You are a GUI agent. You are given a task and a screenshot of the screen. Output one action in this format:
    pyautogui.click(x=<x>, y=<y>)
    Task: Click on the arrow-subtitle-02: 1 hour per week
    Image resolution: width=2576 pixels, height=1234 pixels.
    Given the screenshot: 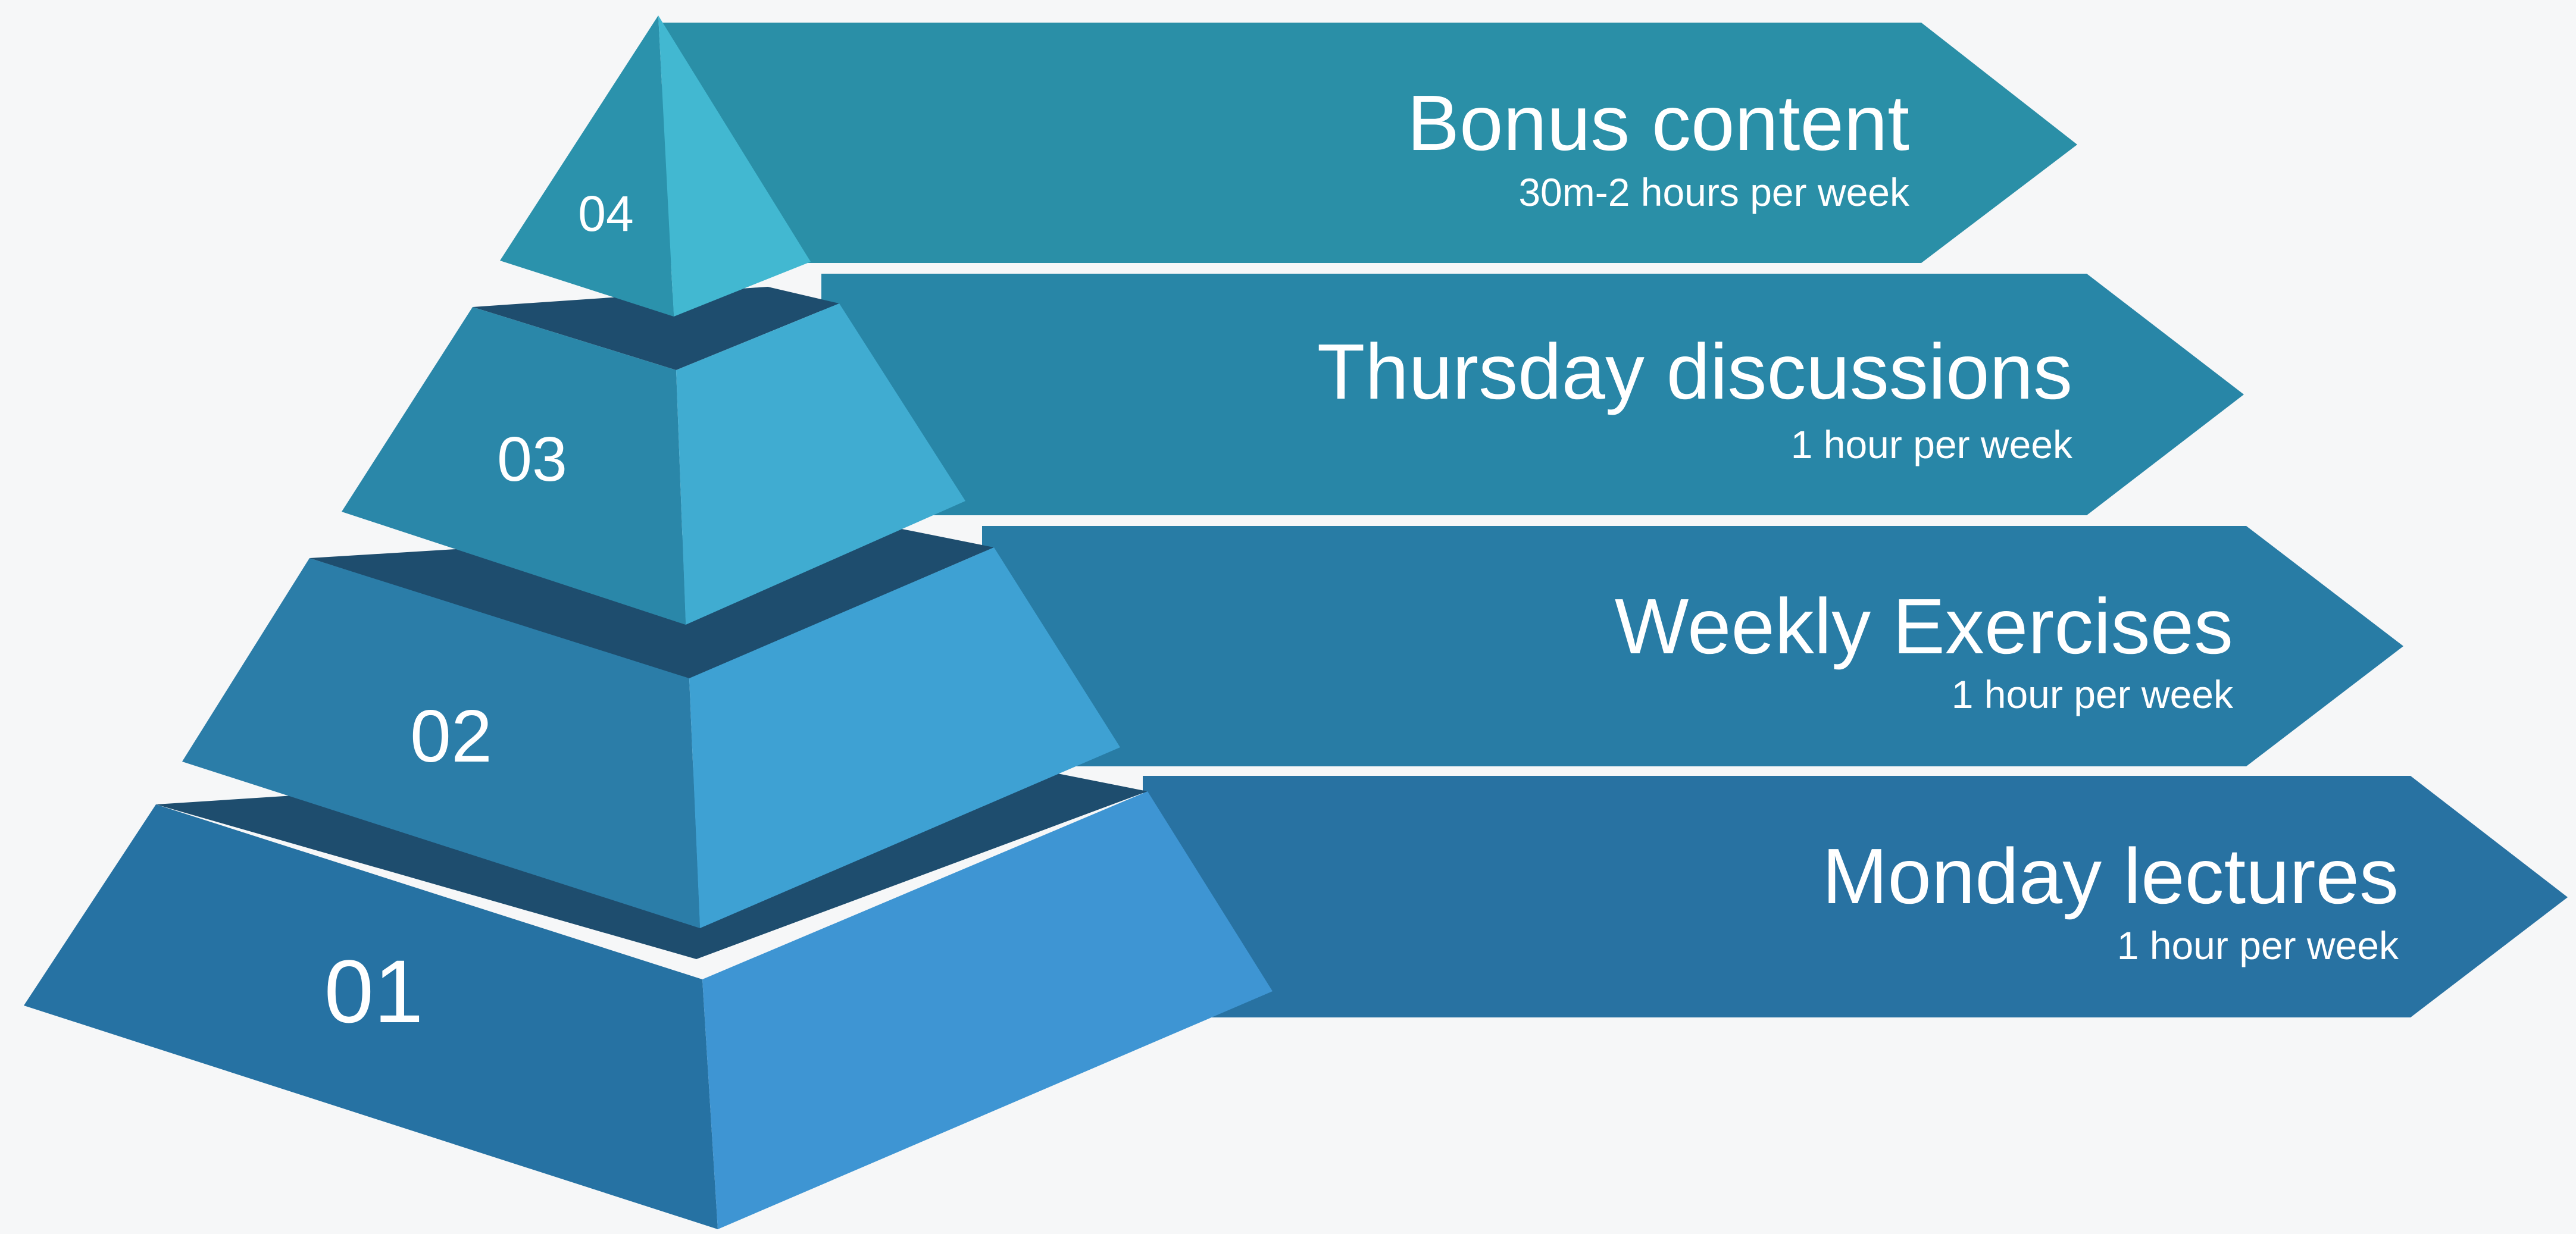 What is the action you would take?
    pyautogui.click(x=2093, y=694)
    